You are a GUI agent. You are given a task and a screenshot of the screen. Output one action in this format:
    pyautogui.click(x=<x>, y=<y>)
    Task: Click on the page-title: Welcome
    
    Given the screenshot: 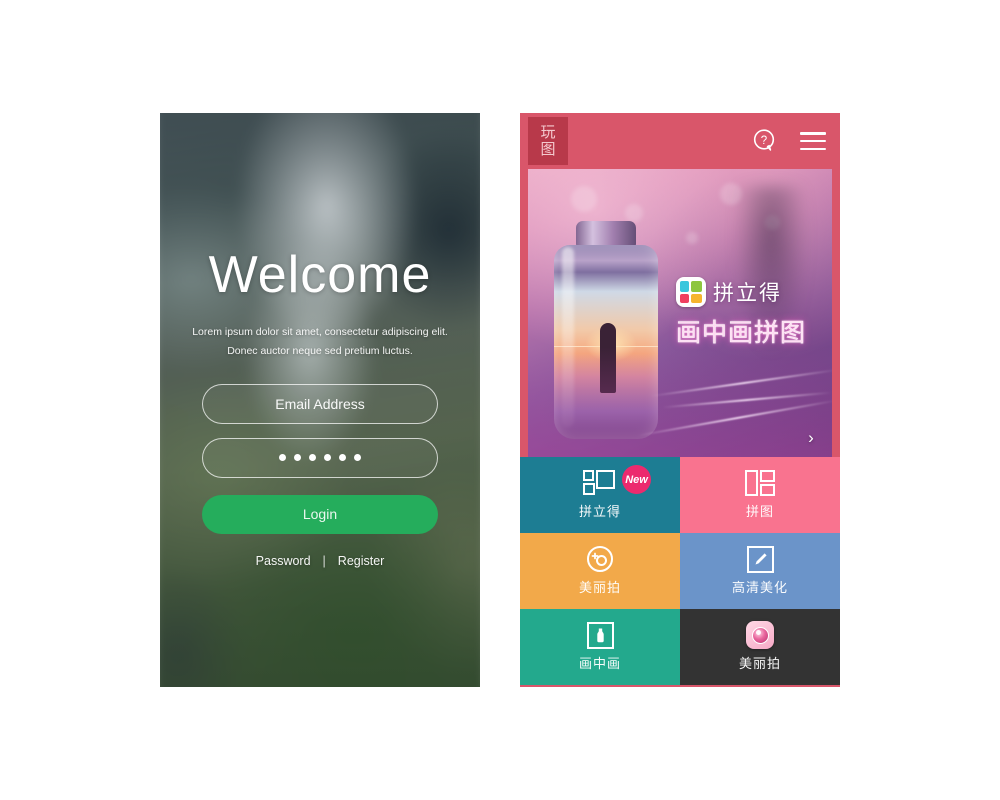 What is the action you would take?
    pyautogui.click(x=320, y=275)
    